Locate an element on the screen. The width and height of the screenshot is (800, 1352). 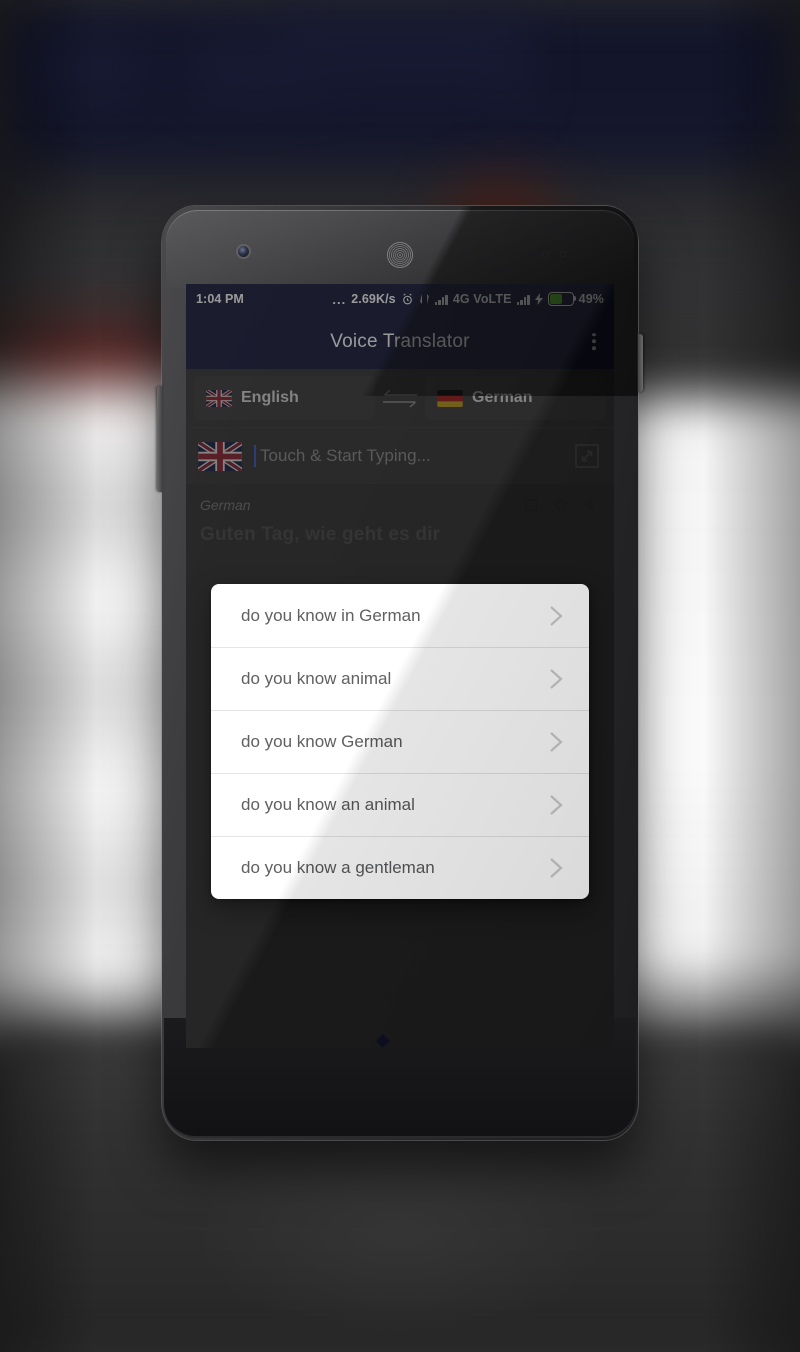
suggestion-label: do you know in German is located at coordinates (331, 615).